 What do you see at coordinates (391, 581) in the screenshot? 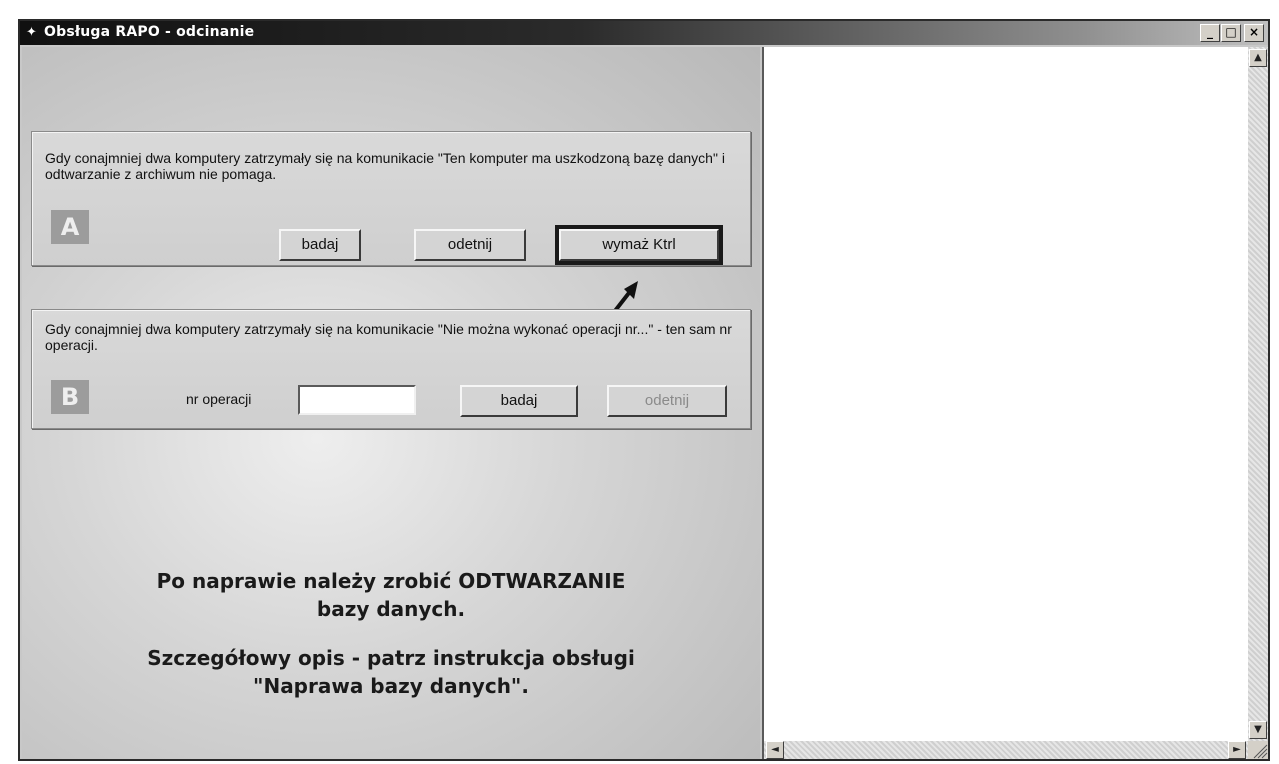
I see `repair-note-line-1: Po naprawie należy zrobić ODTWARZANIE` at bounding box center [391, 581].